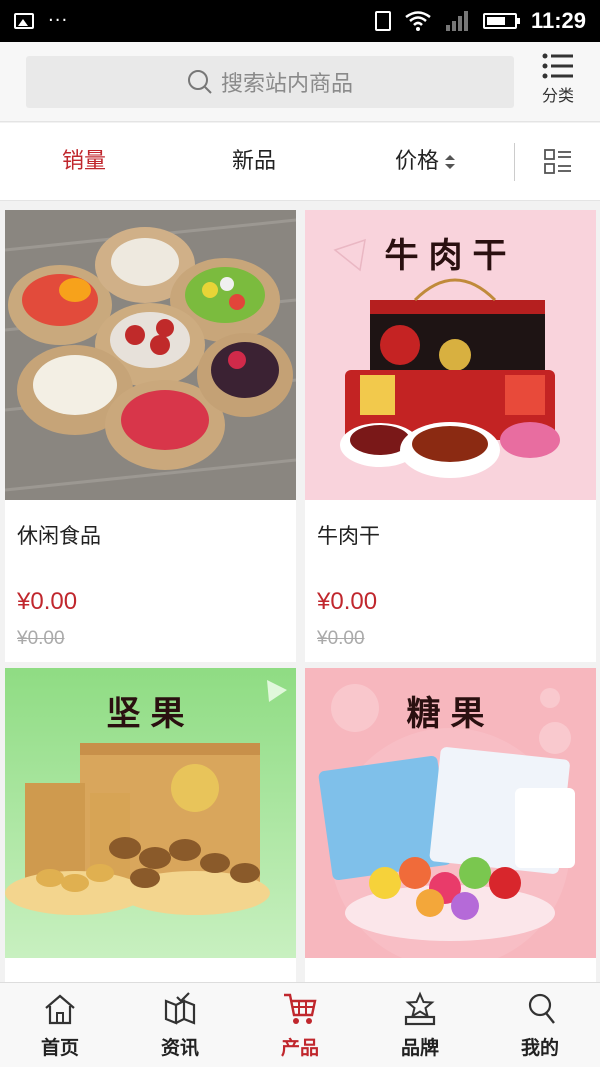 Image resolution: width=600 pixels, height=1067 pixels. Describe the element at coordinates (450, 714) in the screenshot. I see `banner-title: 糖果` at that location.